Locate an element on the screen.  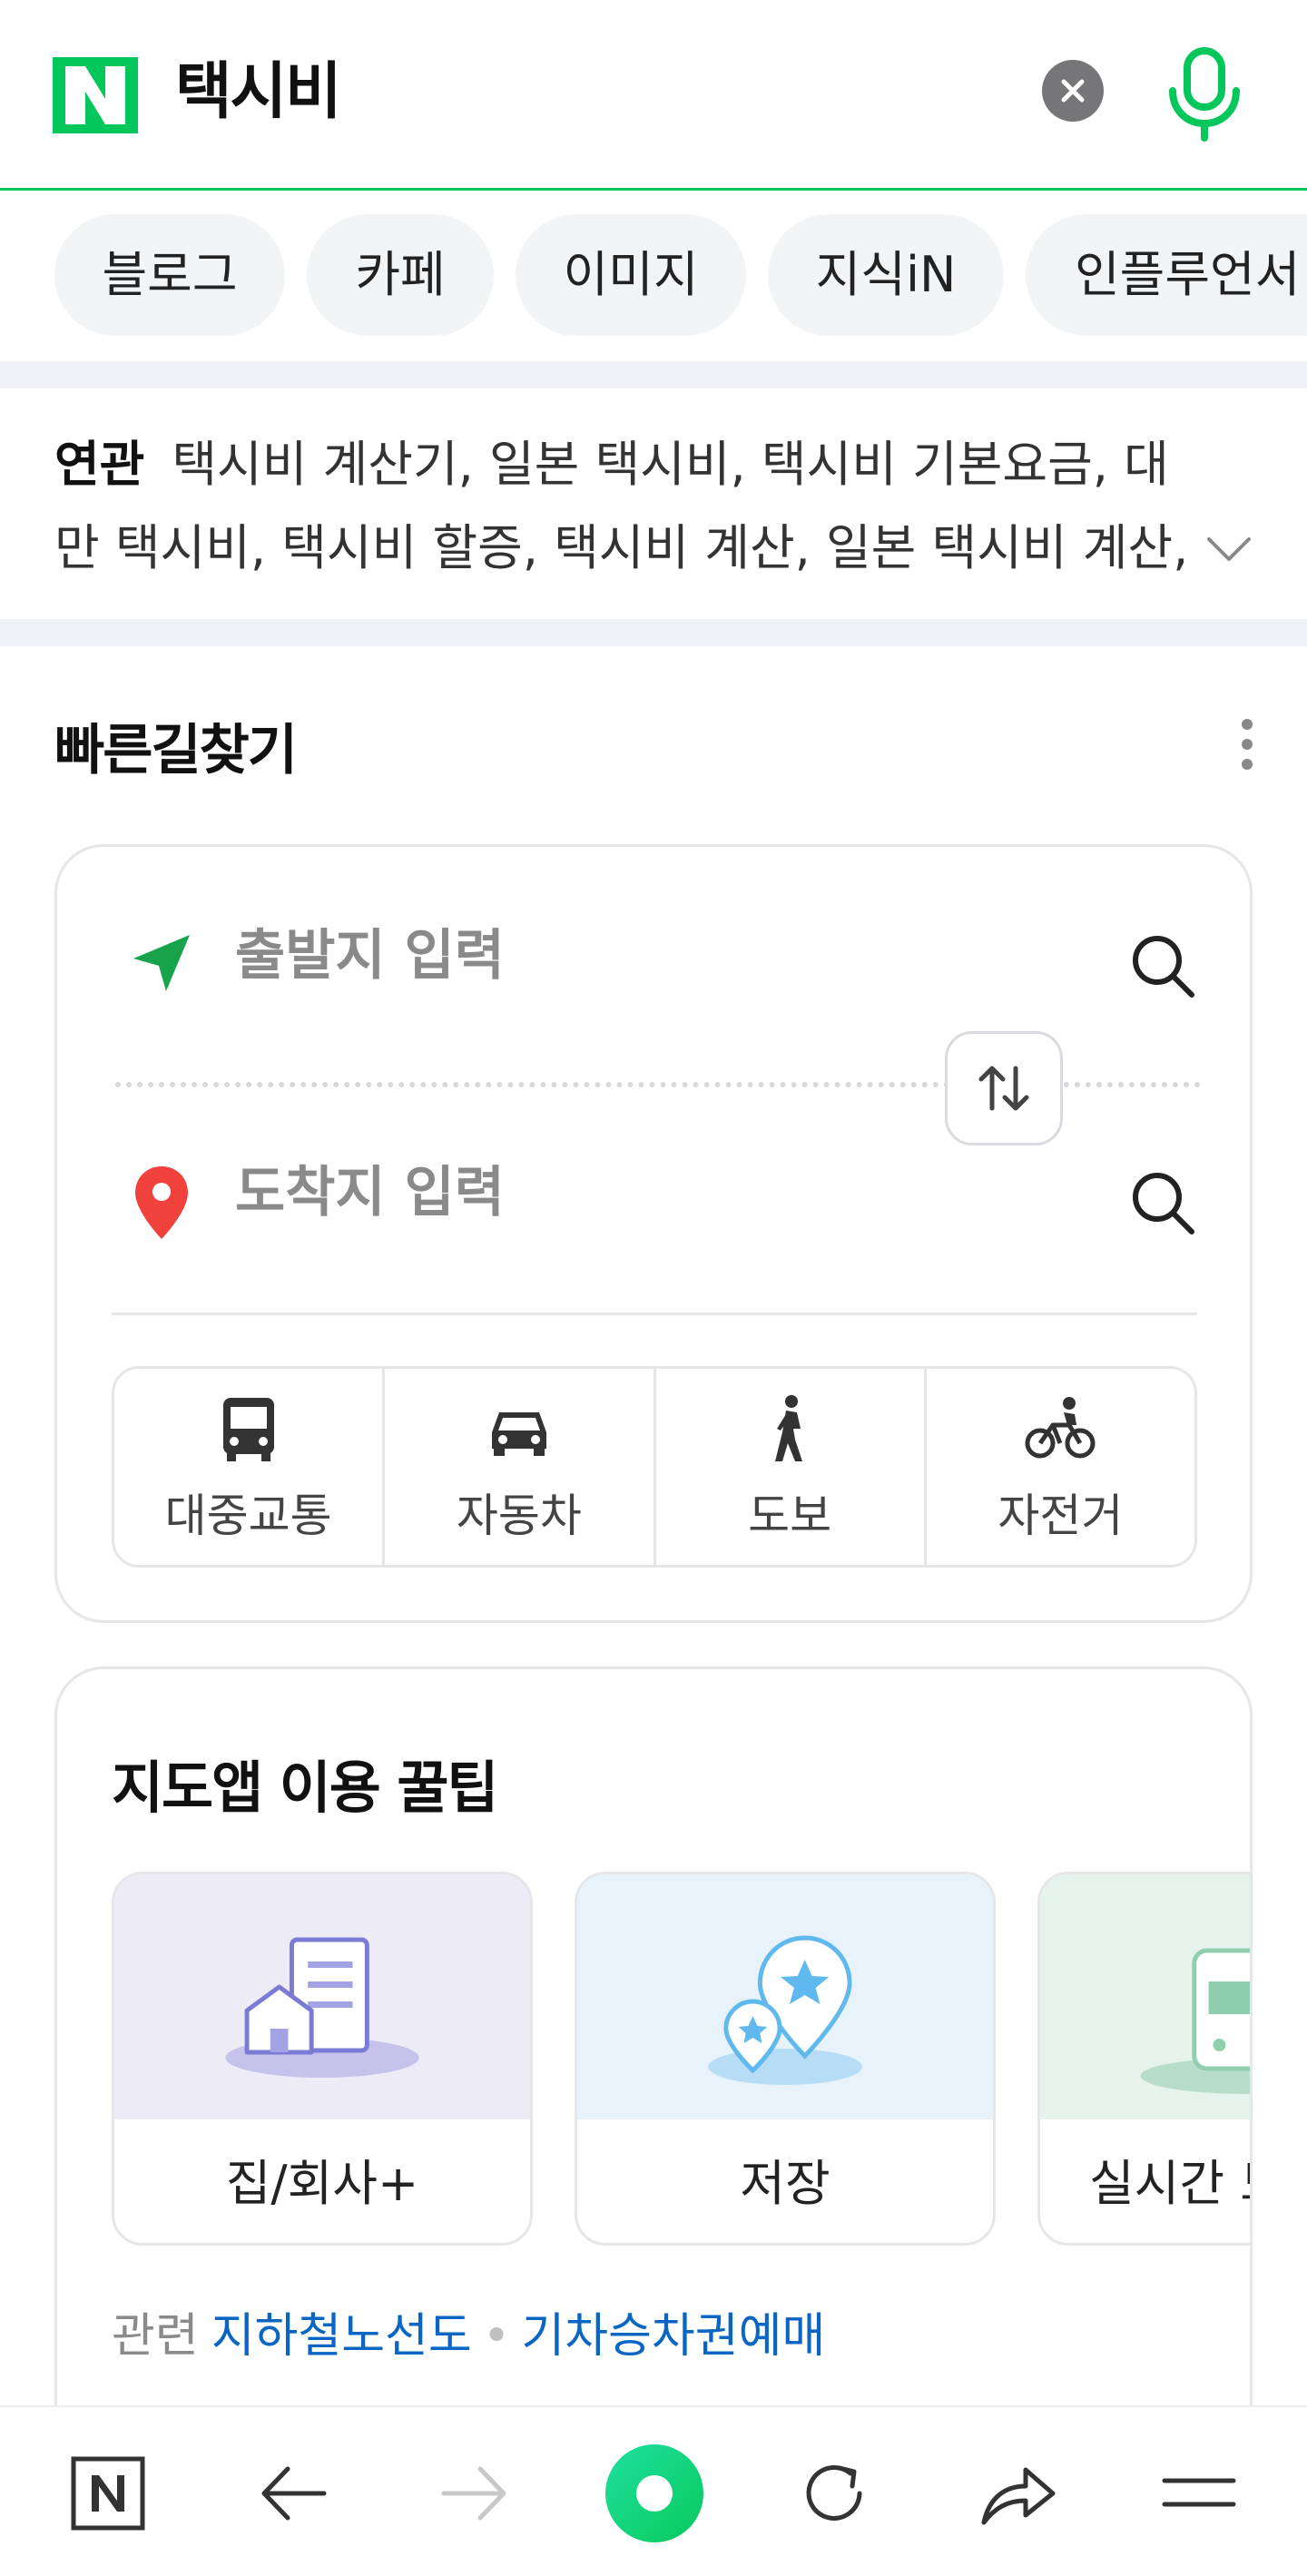
train-ticket-link: 기차승차권예매 is located at coordinates (673, 2336).